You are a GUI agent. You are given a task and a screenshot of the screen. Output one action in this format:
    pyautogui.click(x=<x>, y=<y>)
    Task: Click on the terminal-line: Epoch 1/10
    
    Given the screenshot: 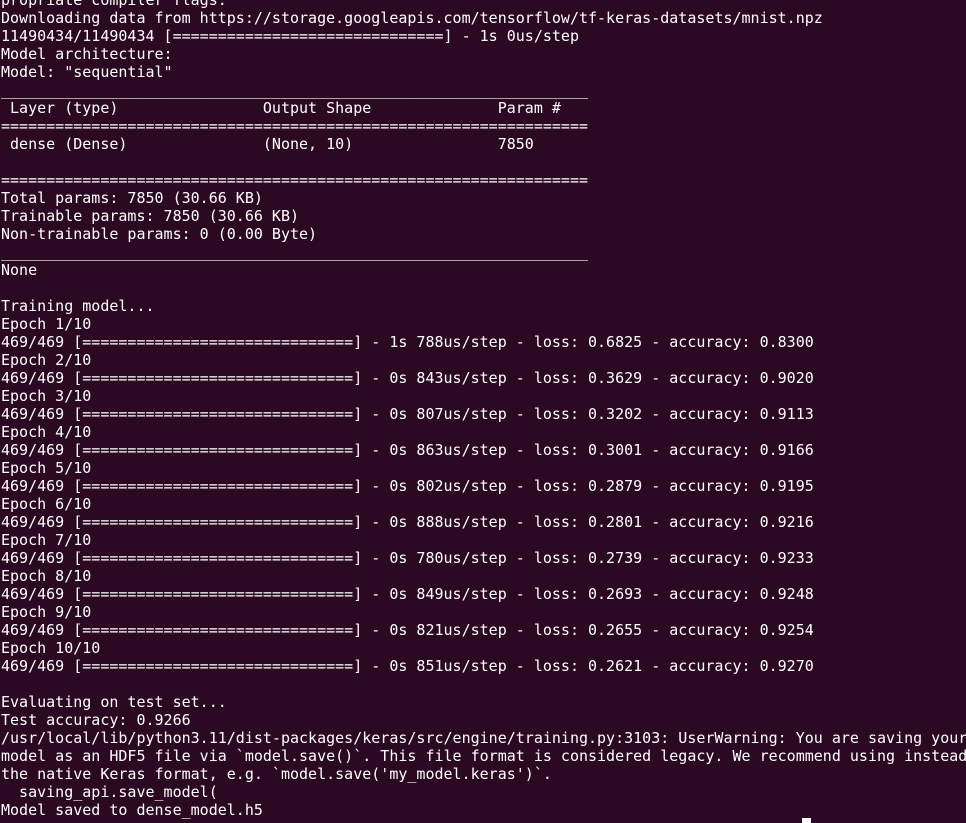 What is the action you would take?
    pyautogui.click(x=46, y=324)
    